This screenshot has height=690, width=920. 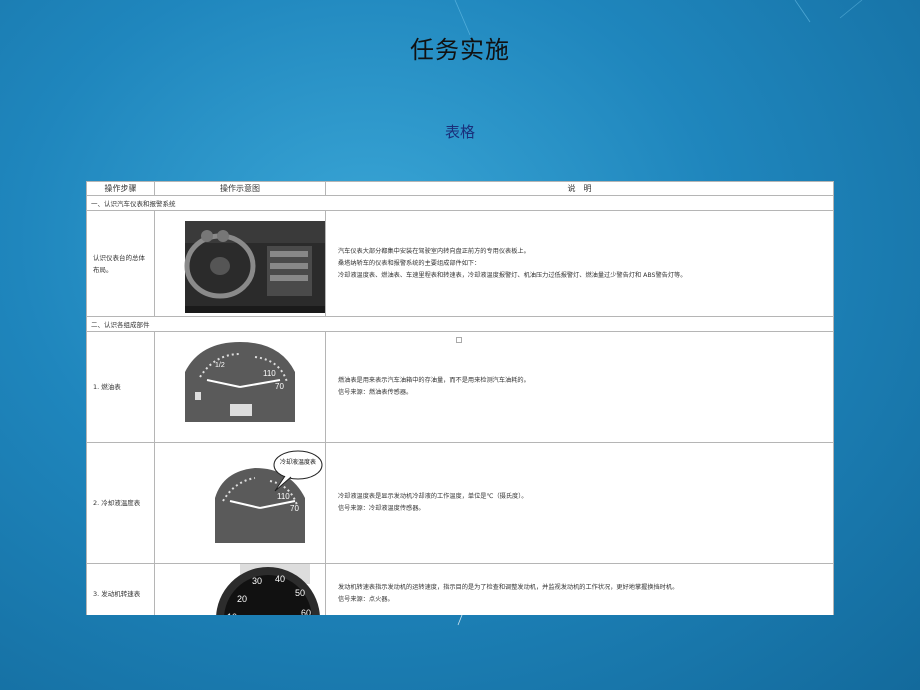 I want to click on section-2-label: 二、认识各组成部件, so click(x=460, y=324).